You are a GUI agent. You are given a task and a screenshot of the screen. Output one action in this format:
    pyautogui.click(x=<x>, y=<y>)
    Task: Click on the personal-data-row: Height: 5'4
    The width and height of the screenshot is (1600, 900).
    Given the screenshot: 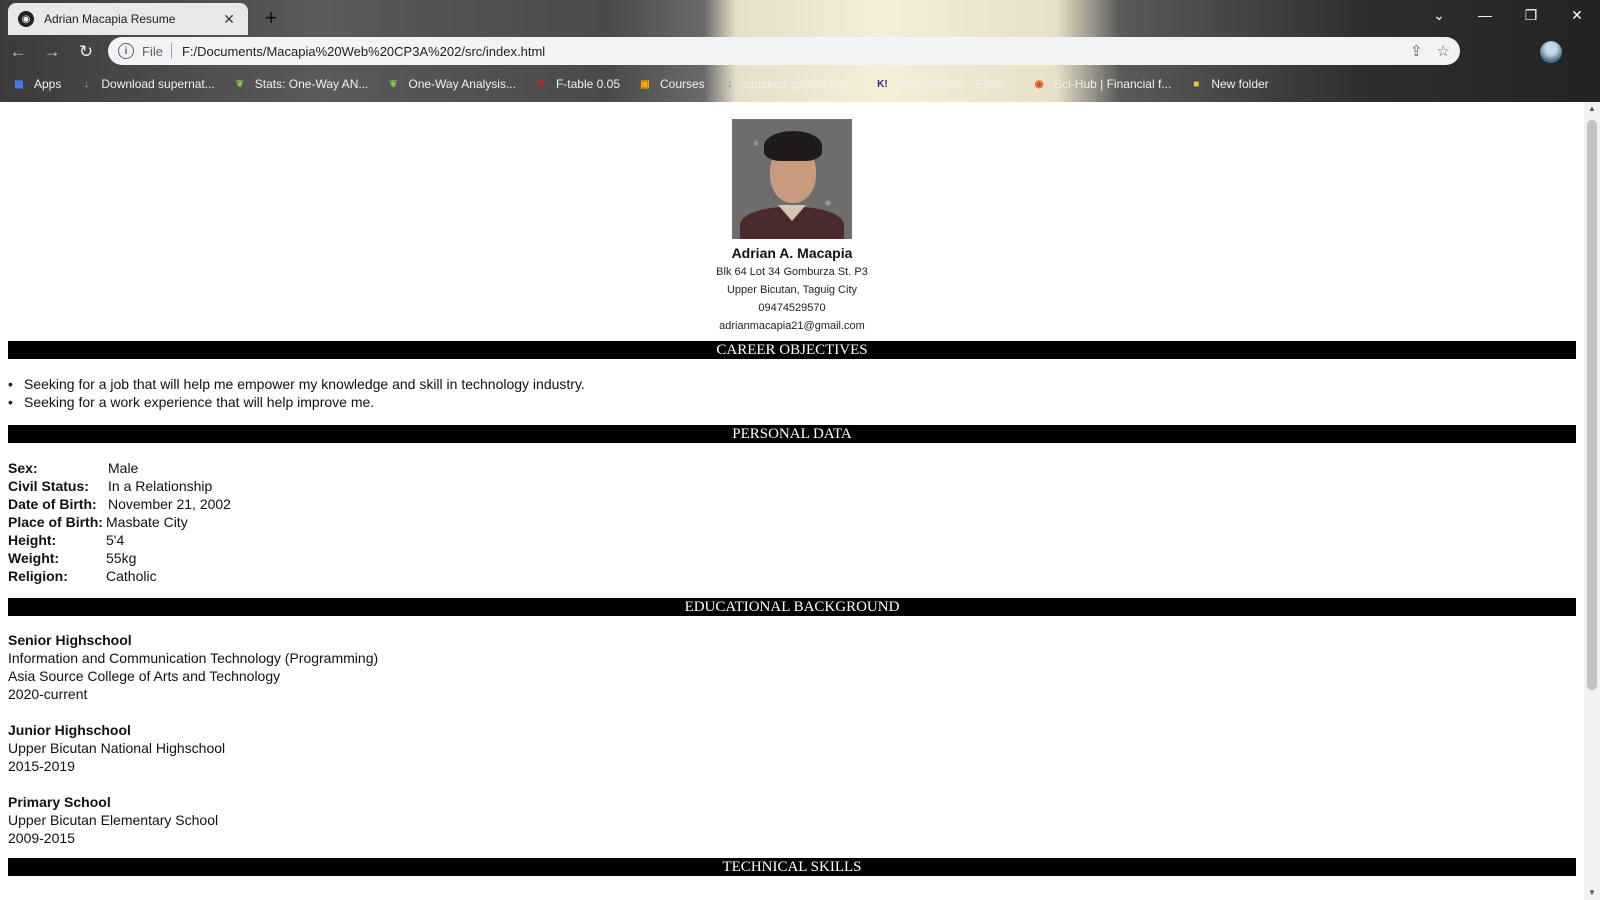 What is the action you would take?
    pyautogui.click(x=119, y=540)
    